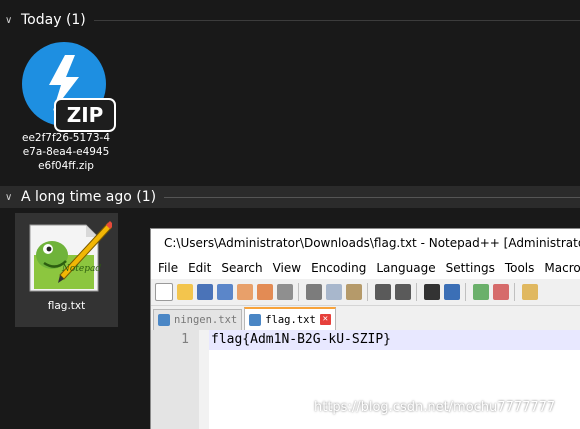 The width and height of the screenshot is (580, 429). What do you see at coordinates (65, 152) in the screenshot?
I see `file-name: ee2f7f26-5173-4e7a-8ea4-e4945e6f04ff.zip` at bounding box center [65, 152].